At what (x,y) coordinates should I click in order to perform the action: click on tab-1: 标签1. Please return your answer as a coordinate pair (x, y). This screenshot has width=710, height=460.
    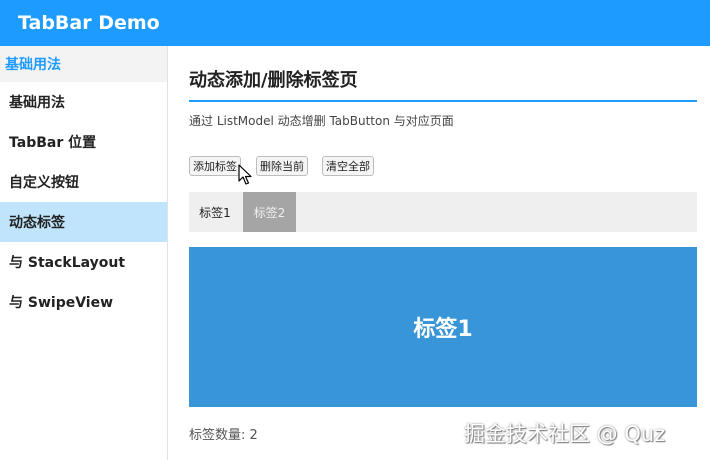
    Looking at the image, I should click on (215, 212).